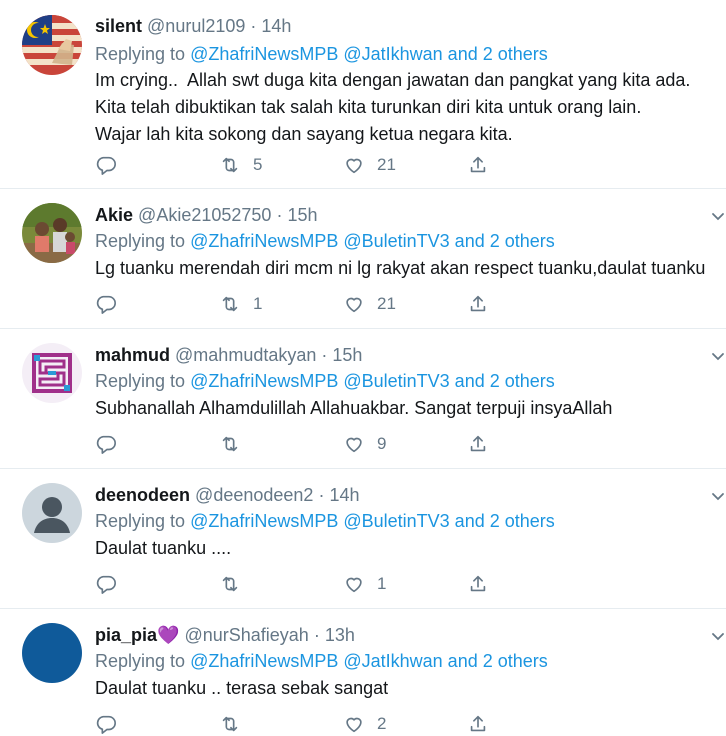 The image size is (726, 736). I want to click on tweet-actions: 2, so click(305, 724).